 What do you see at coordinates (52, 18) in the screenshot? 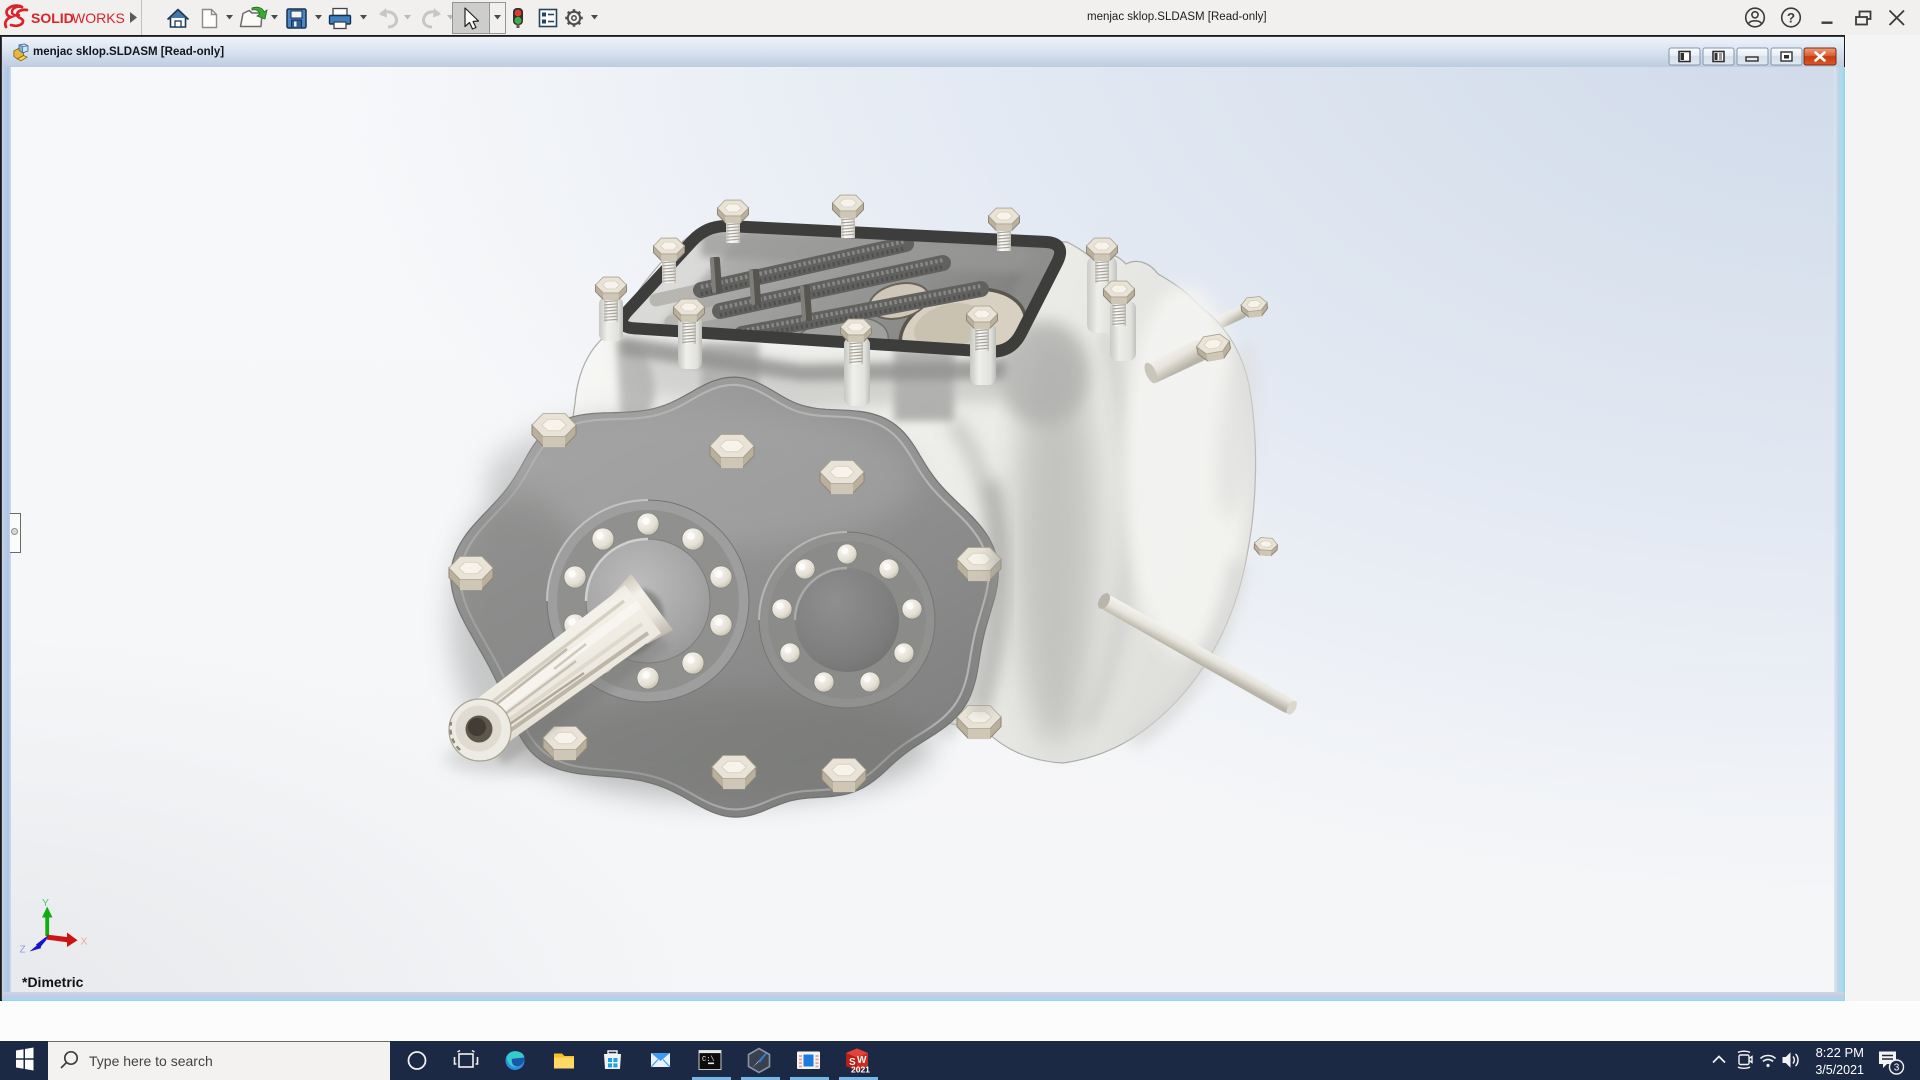
I see `svg-text: SOLID` at bounding box center [52, 18].